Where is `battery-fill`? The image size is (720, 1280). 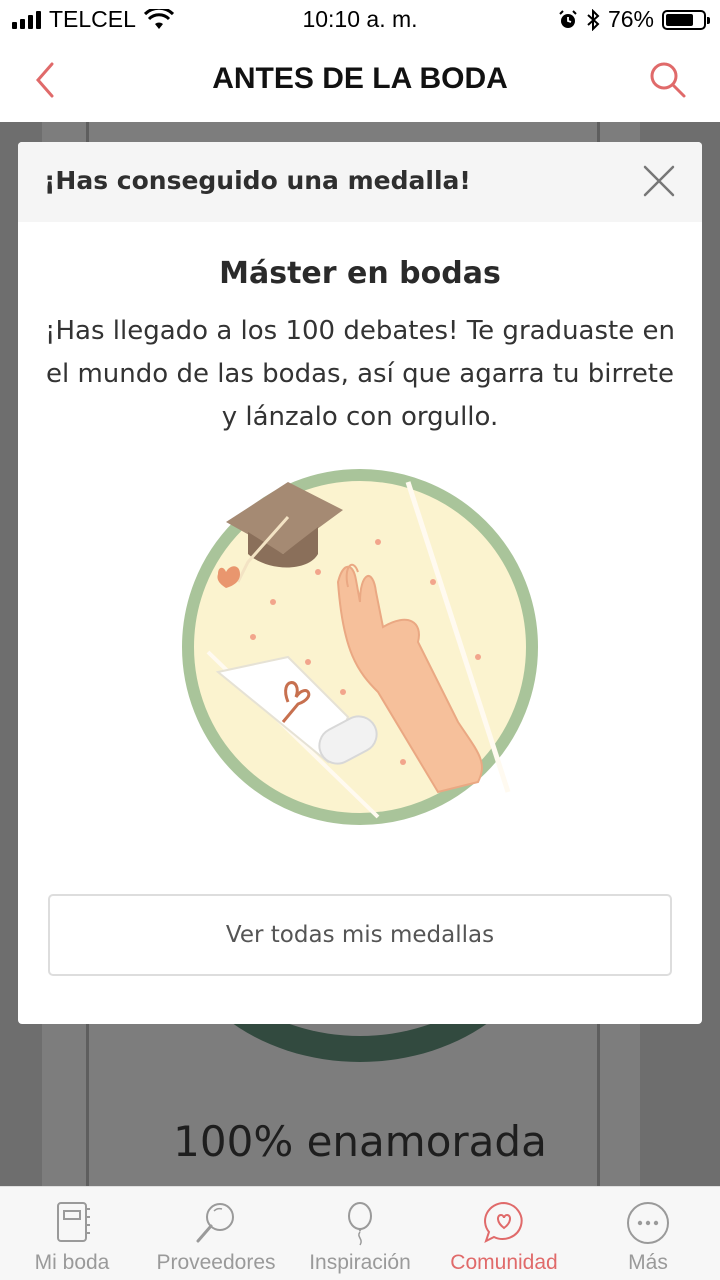
battery-fill is located at coordinates (680, 19).